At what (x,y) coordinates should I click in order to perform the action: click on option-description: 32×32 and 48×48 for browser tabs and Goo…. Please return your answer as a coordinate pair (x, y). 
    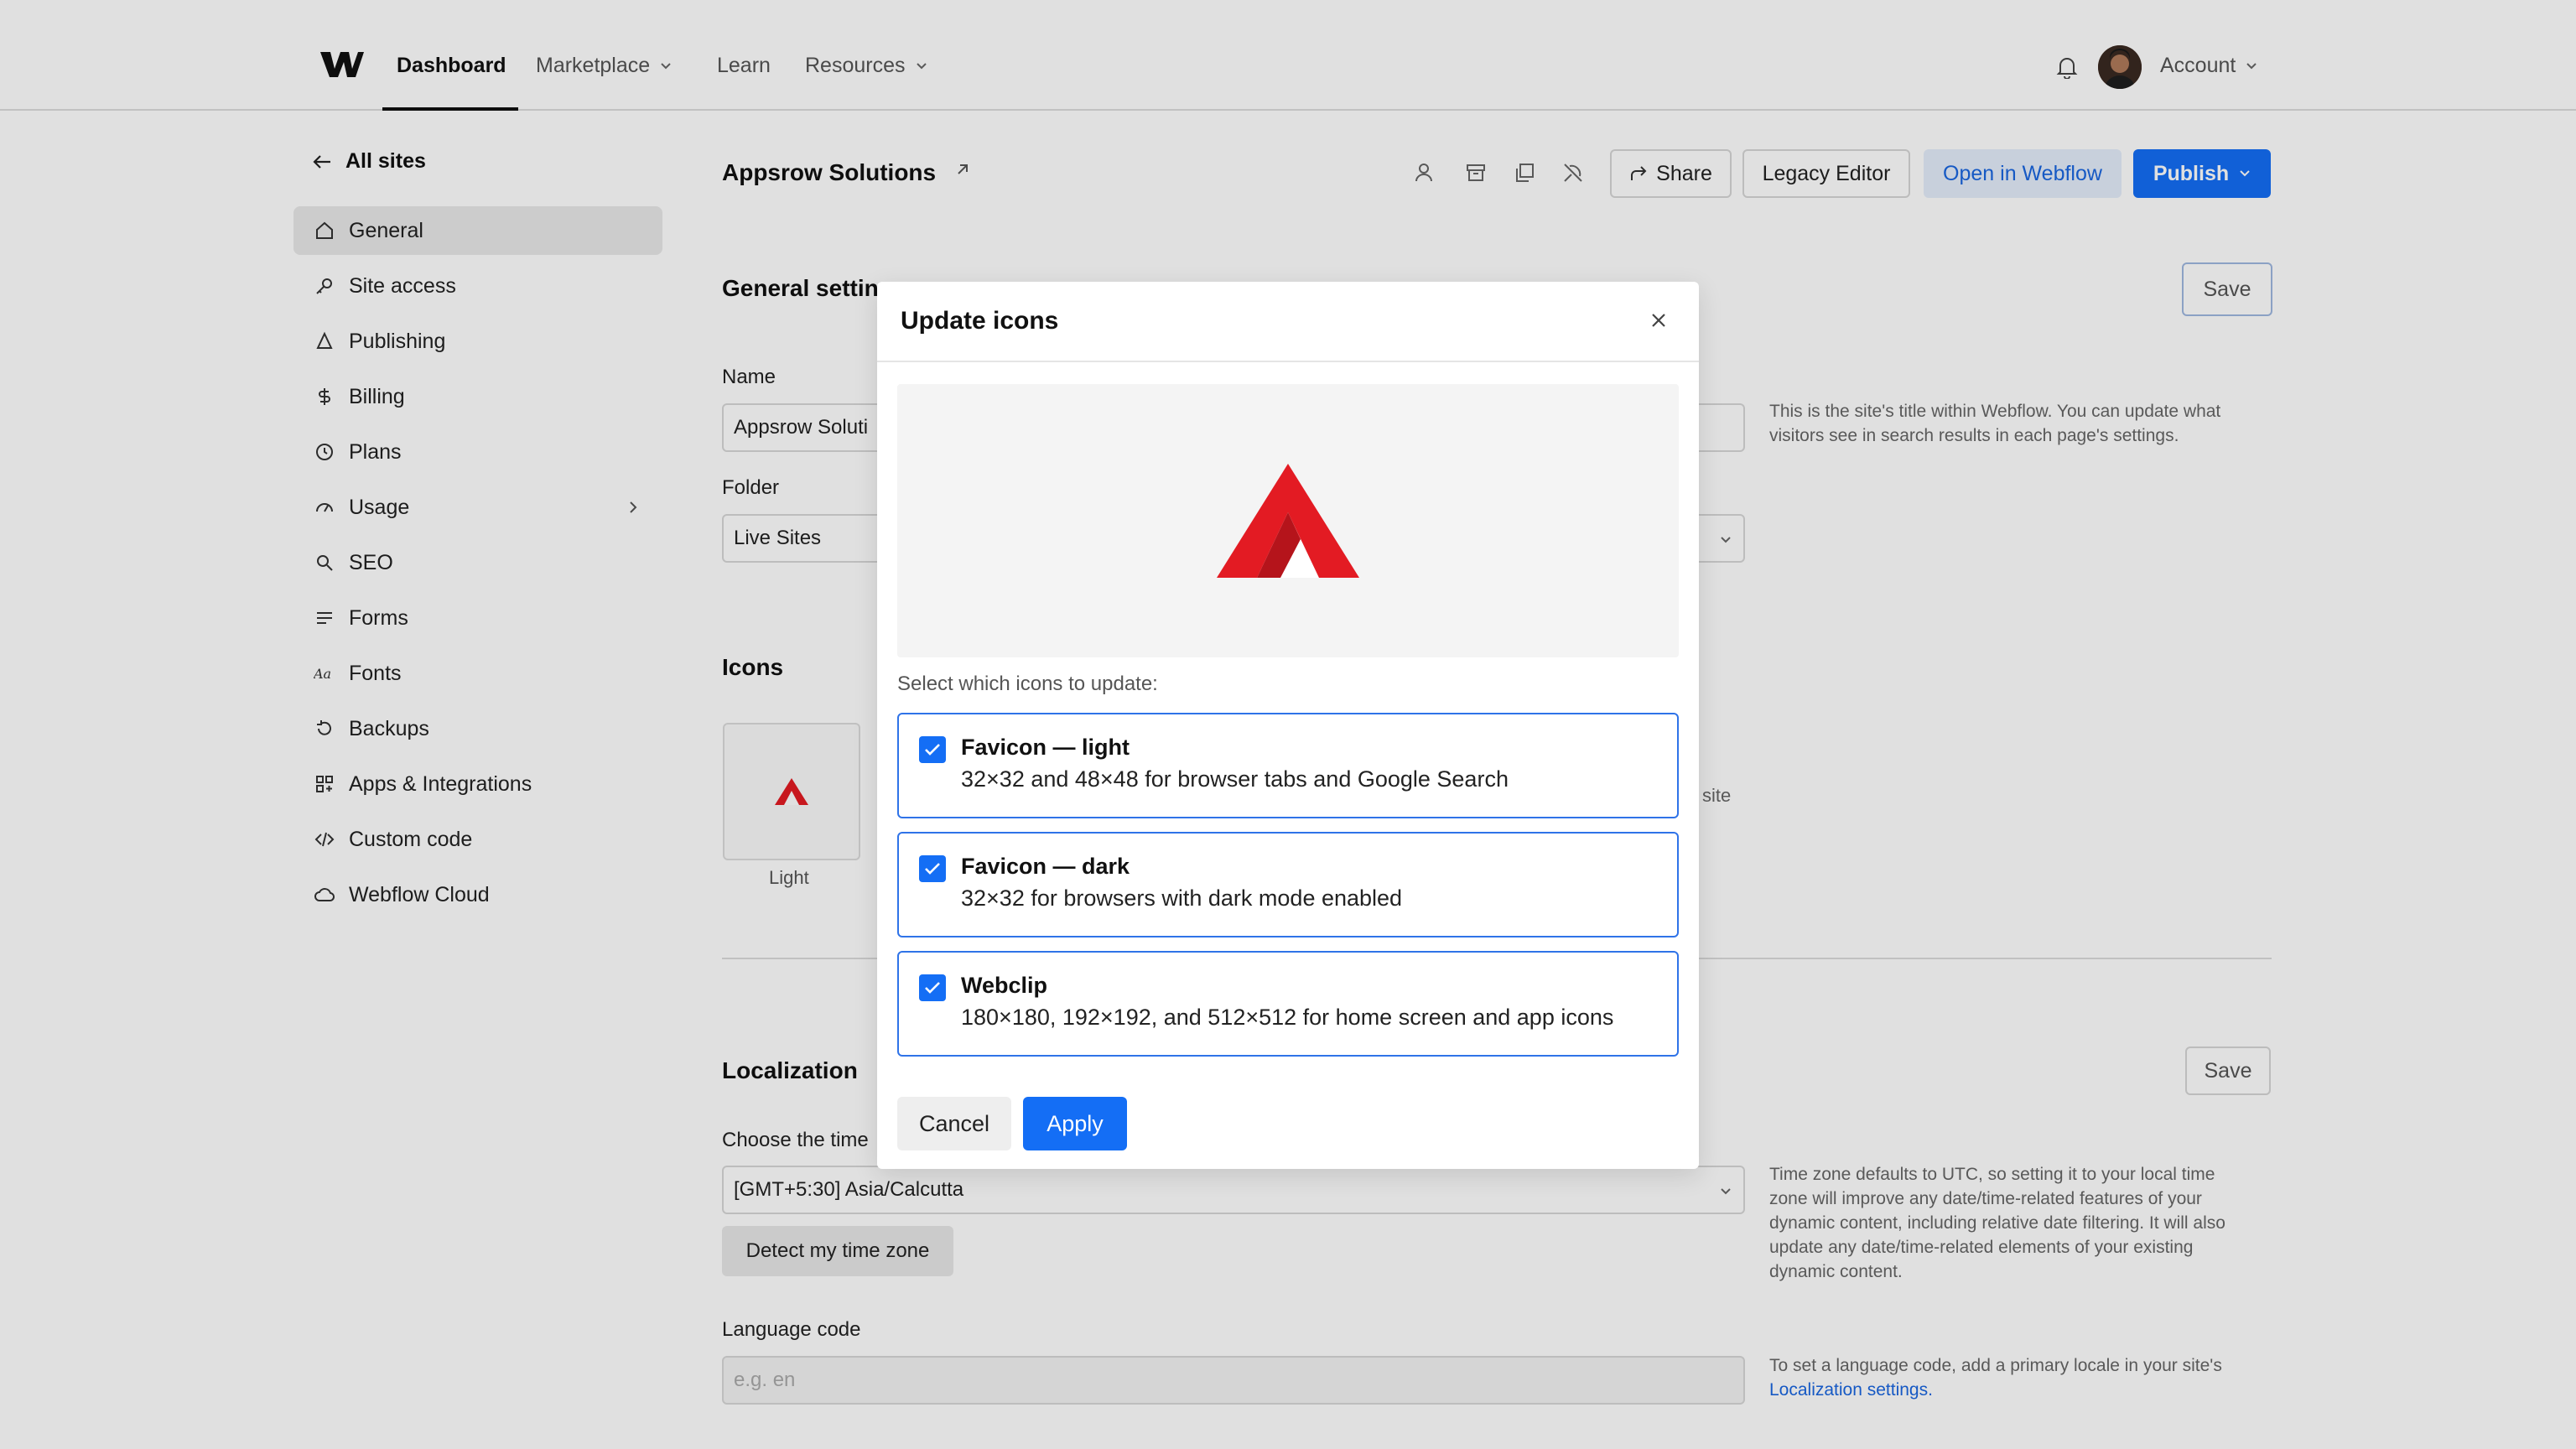
    Looking at the image, I should click on (1235, 779).